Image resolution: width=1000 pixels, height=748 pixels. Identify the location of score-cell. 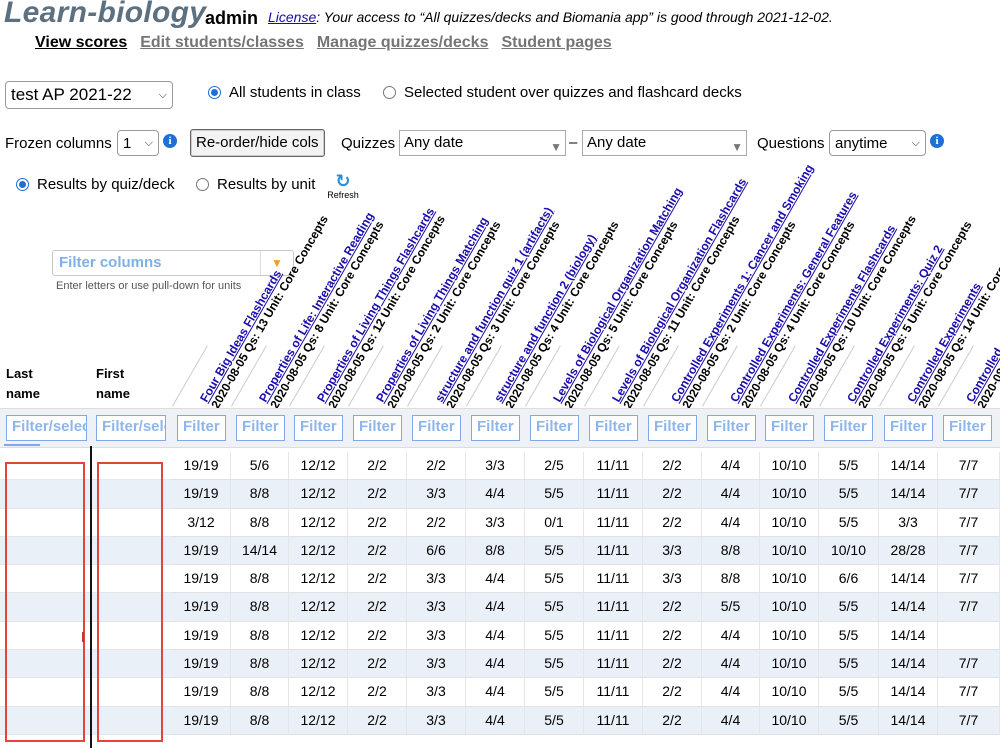
(969, 635).